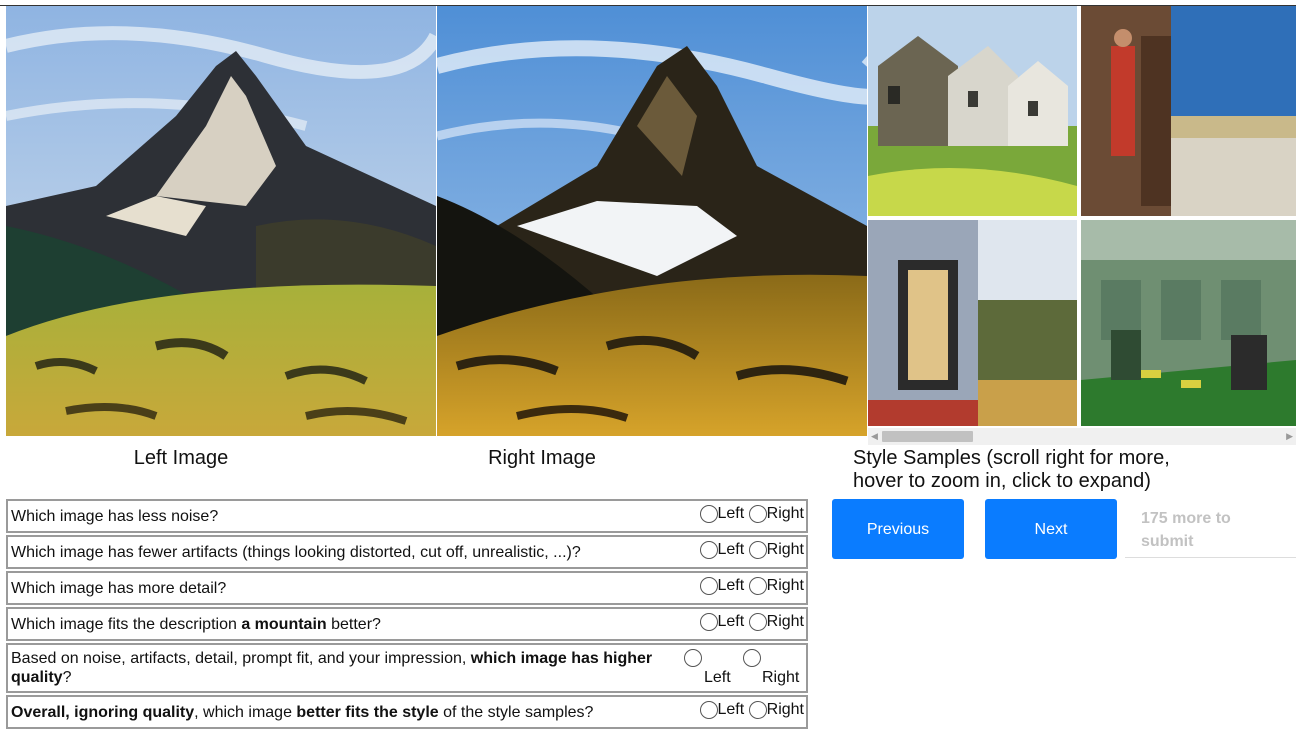  I want to click on question-text-part: ?, so click(67, 677).